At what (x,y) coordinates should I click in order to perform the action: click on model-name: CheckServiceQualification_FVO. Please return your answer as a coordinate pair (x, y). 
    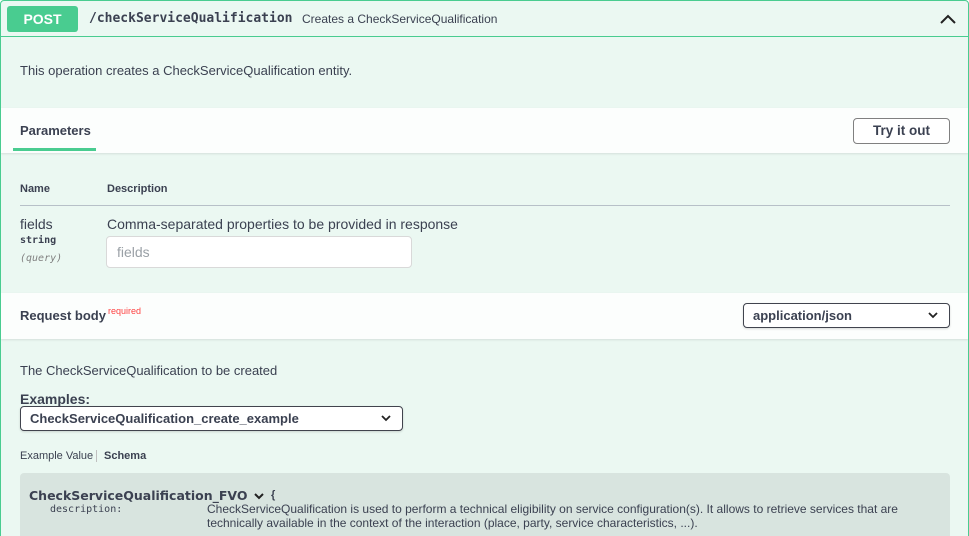
    Looking at the image, I should click on (138, 495).